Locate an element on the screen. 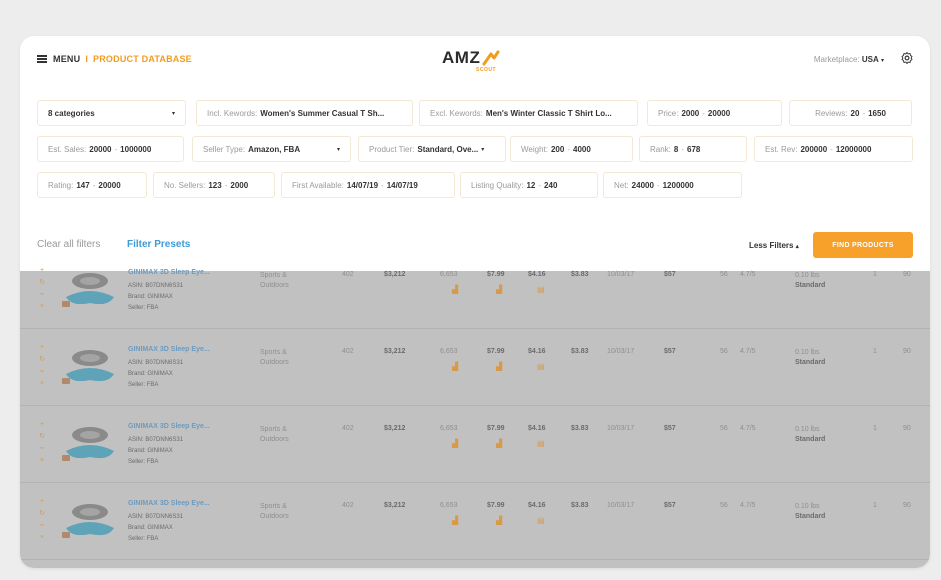 The height and width of the screenshot is (580, 941). sales-range-field: Est. Sales: 20000 - 1000000 is located at coordinates (110, 149).